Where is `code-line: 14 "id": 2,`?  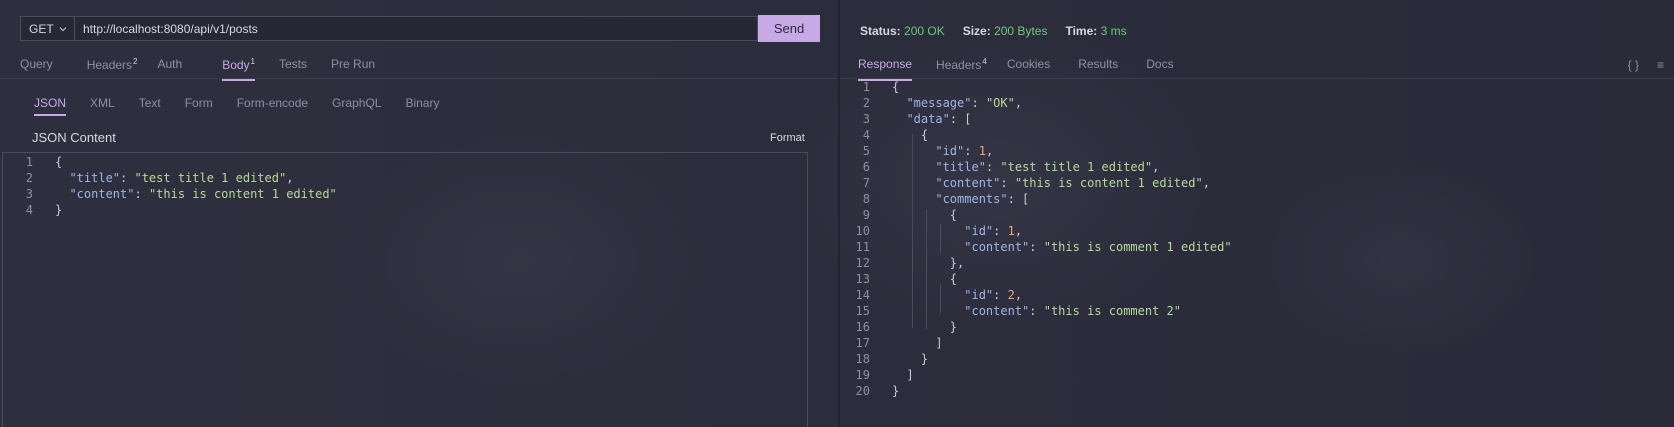 code-line: 14 "id": 2, is located at coordinates (939, 295).